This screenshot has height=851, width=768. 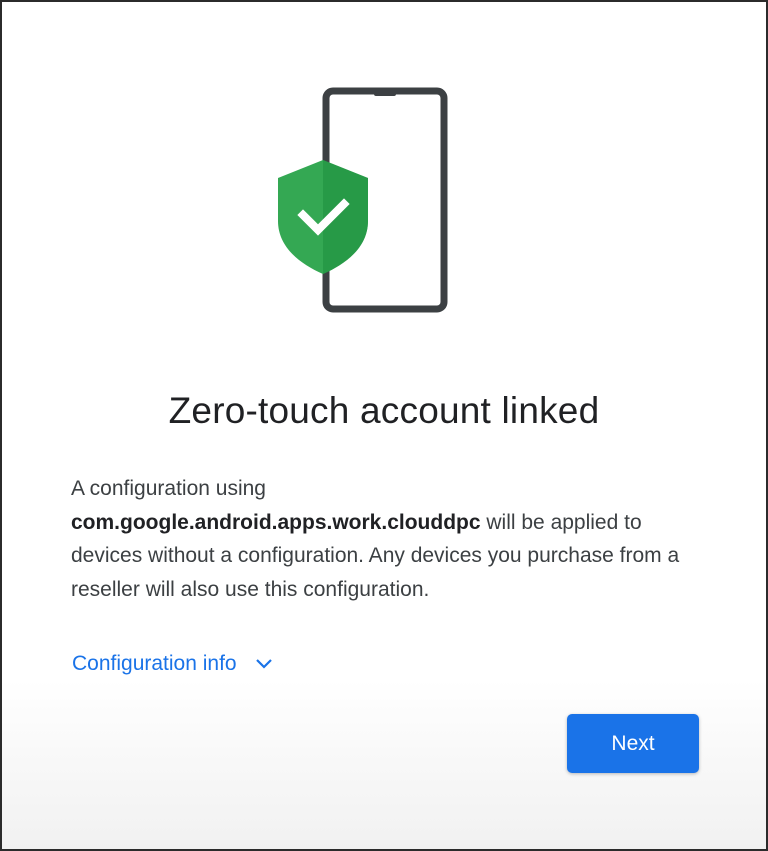 I want to click on configuration-info-toggle: Configuration info, so click(x=172, y=664).